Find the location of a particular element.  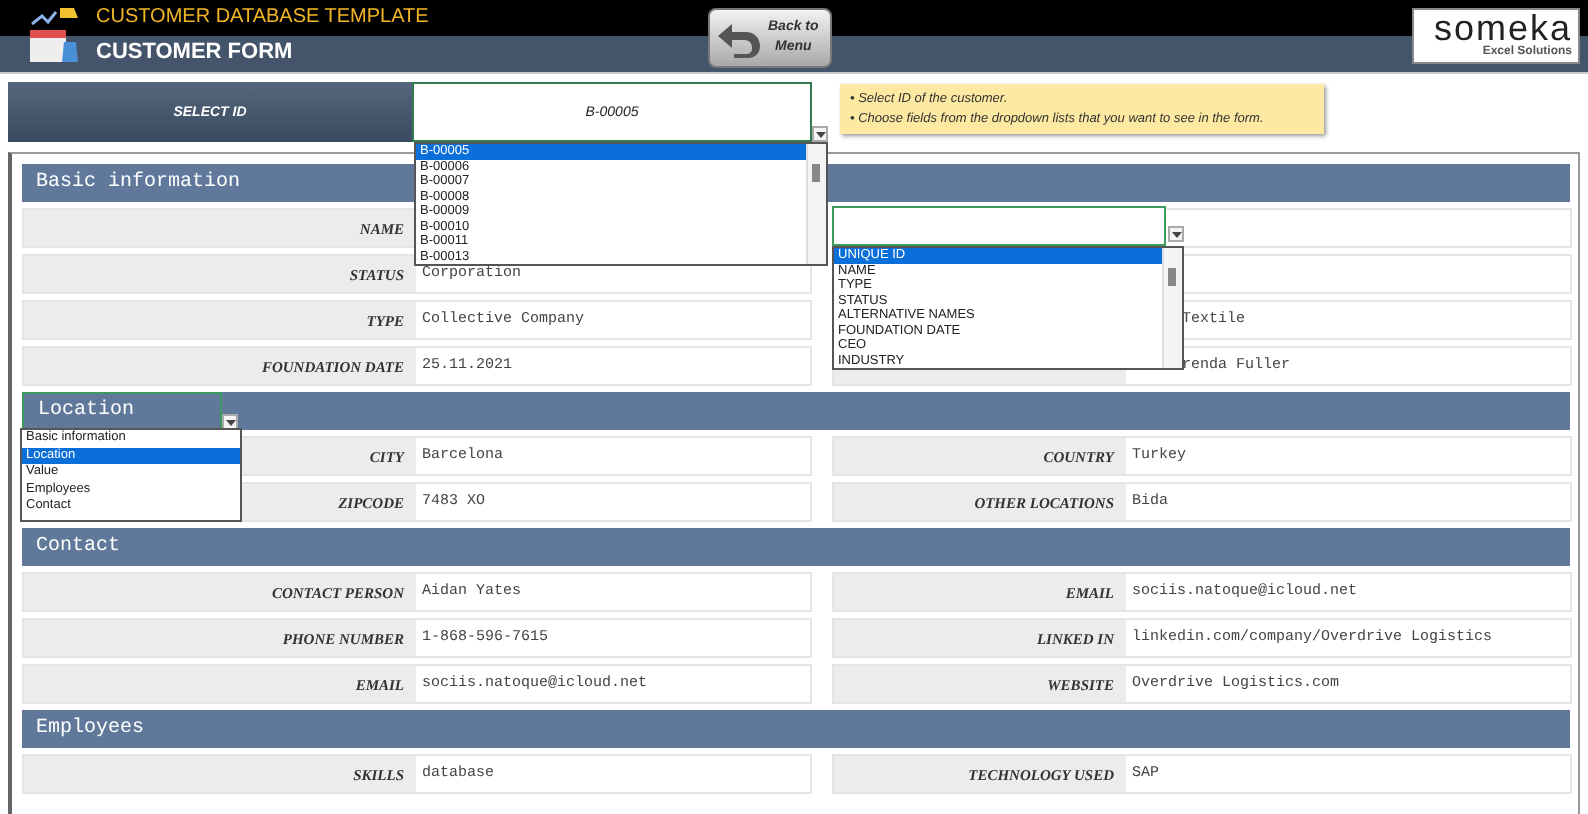

undo-arrow-icon is located at coordinates (740, 38).